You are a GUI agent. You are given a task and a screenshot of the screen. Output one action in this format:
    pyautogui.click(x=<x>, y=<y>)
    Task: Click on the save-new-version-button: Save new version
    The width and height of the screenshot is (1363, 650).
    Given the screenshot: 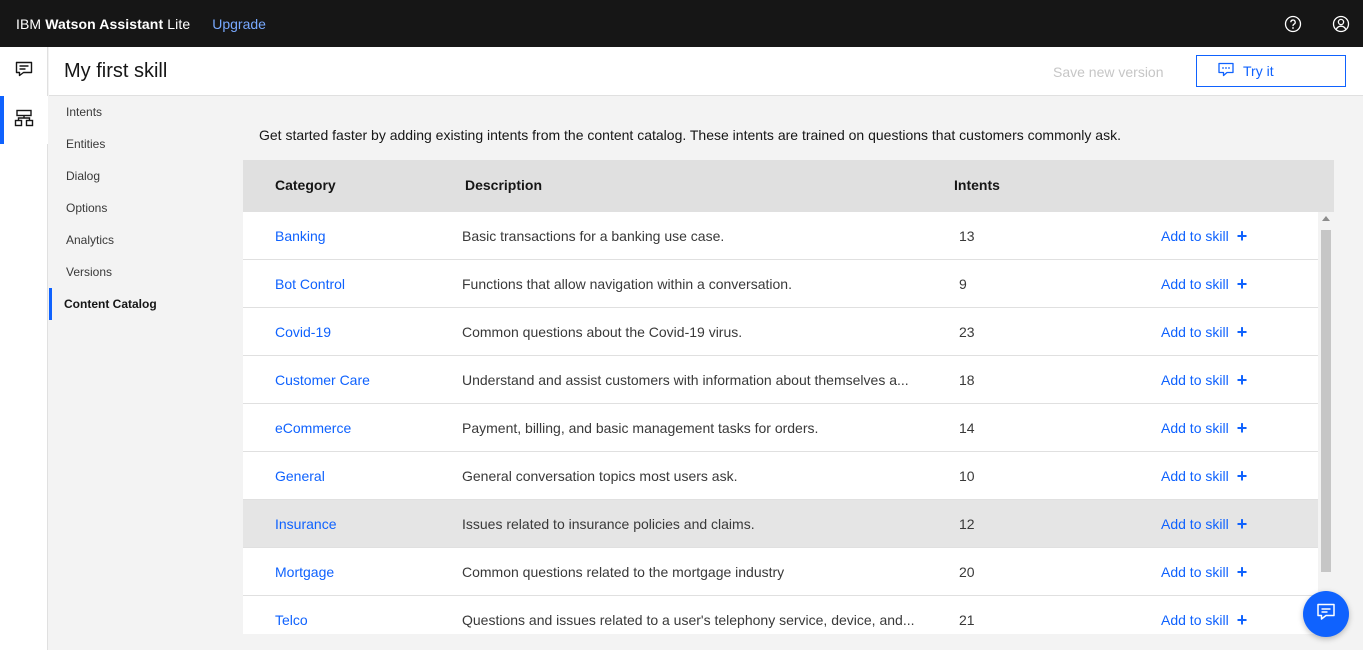 What is the action you would take?
    pyautogui.click(x=1108, y=72)
    